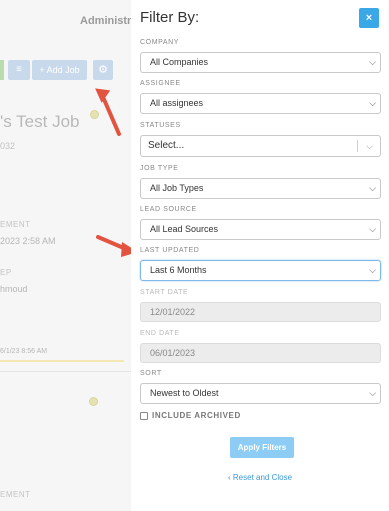  I want to click on end-date-label: END DATE, so click(160, 333).